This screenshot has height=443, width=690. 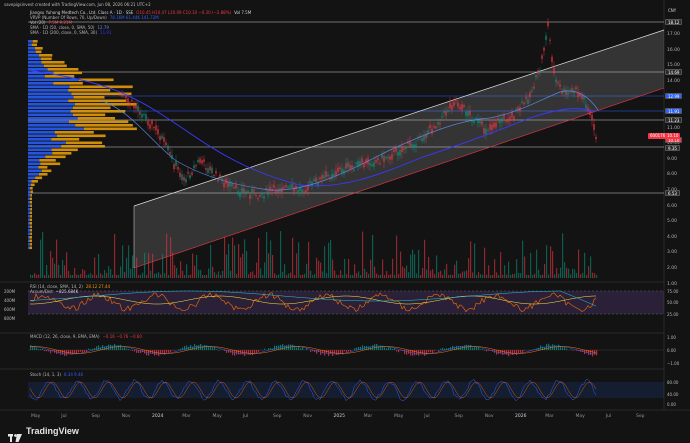 I want to click on time-tick: Jul, so click(x=245, y=416).